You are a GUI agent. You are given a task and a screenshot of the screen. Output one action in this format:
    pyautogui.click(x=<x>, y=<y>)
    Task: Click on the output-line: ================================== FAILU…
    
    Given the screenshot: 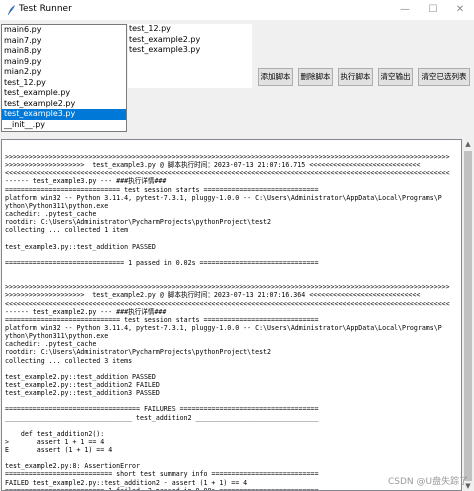 What is the action you would take?
    pyautogui.click(x=162, y=409)
    